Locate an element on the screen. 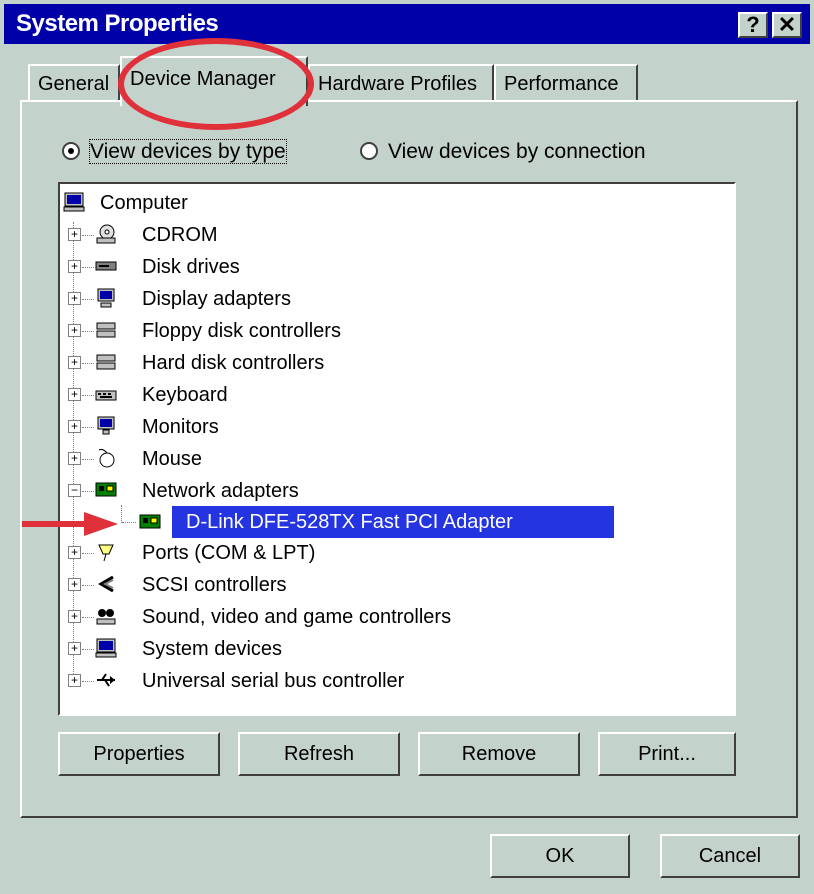 The image size is (814, 894). network-card-icon is located at coordinates (150, 523).